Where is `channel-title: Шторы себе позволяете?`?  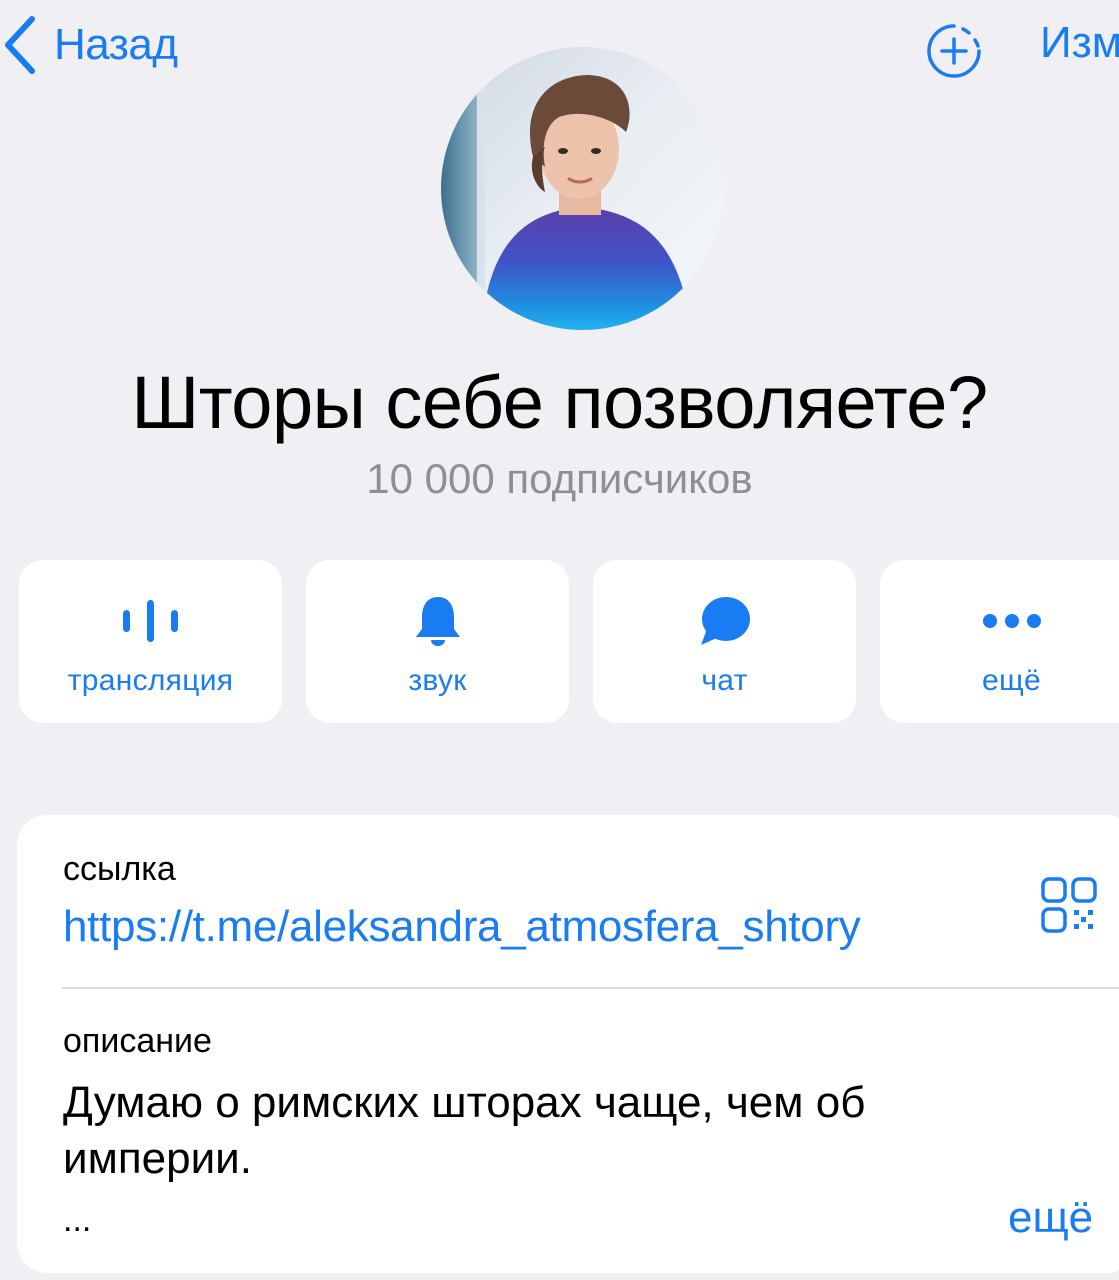
channel-title: Шторы себе позволяете? is located at coordinates (559, 402).